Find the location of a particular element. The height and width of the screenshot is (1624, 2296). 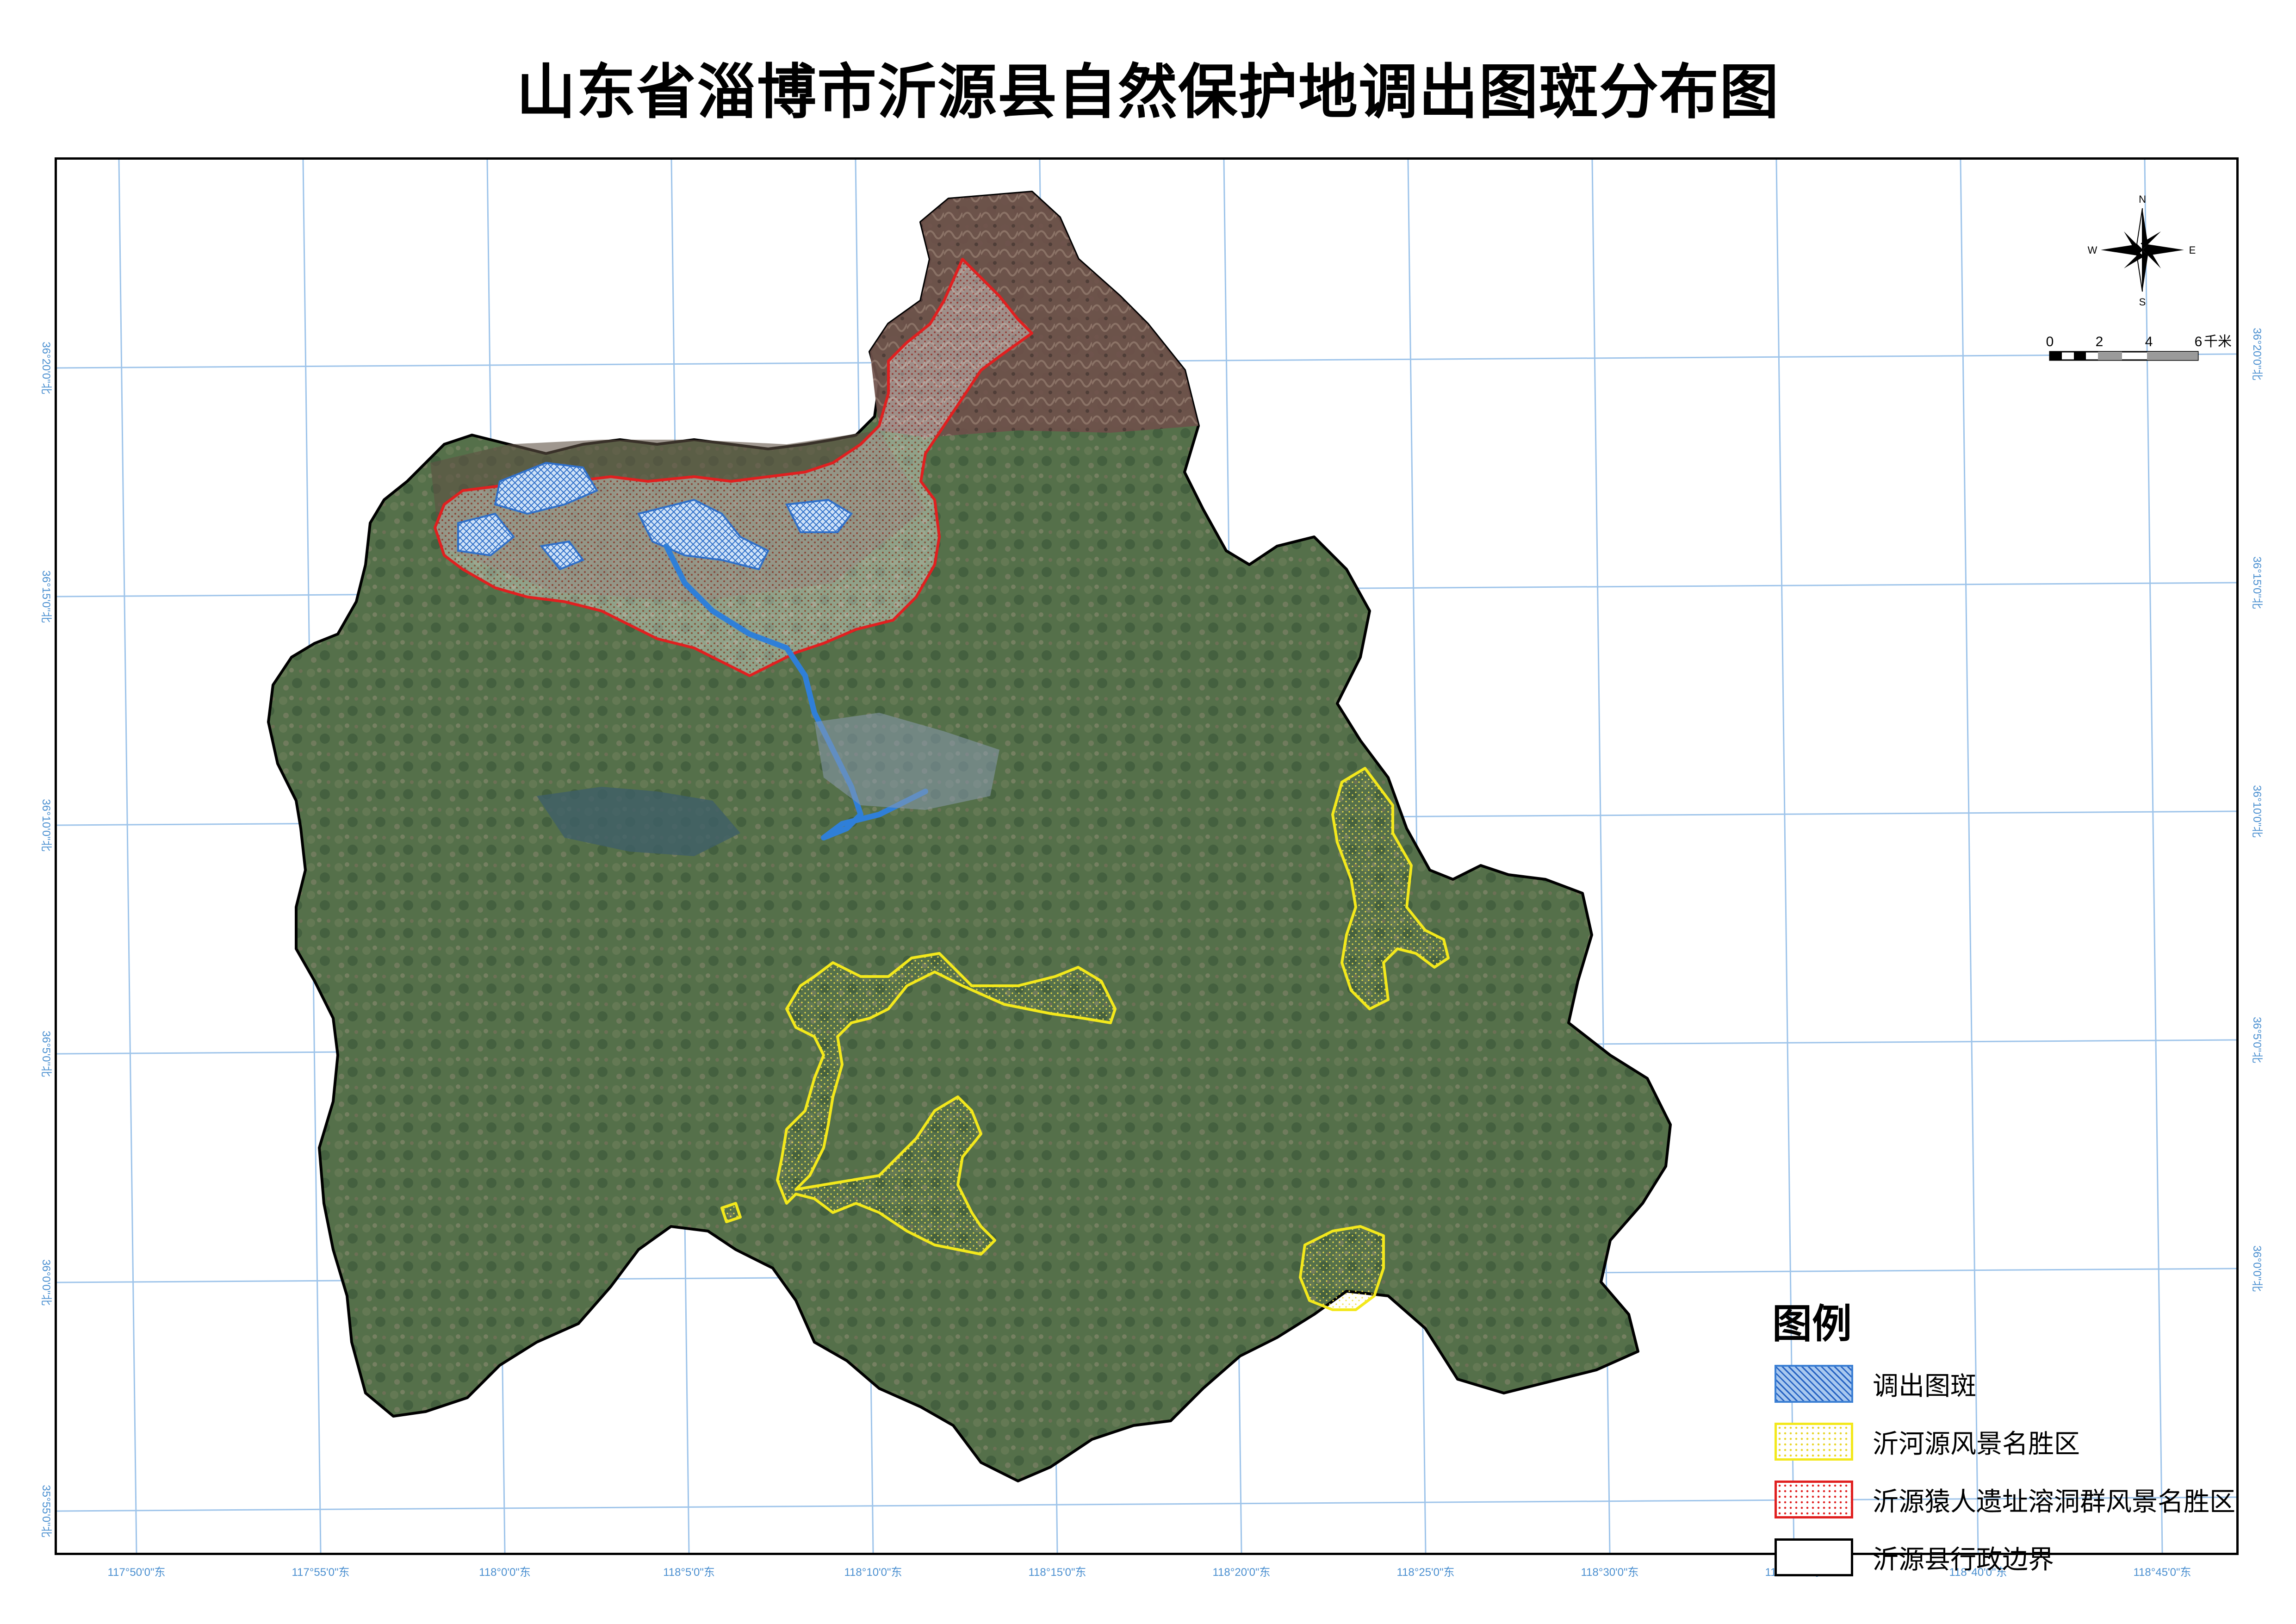

legend-item-boundary: 沂源县行政边界 is located at coordinates (1915, 1557).